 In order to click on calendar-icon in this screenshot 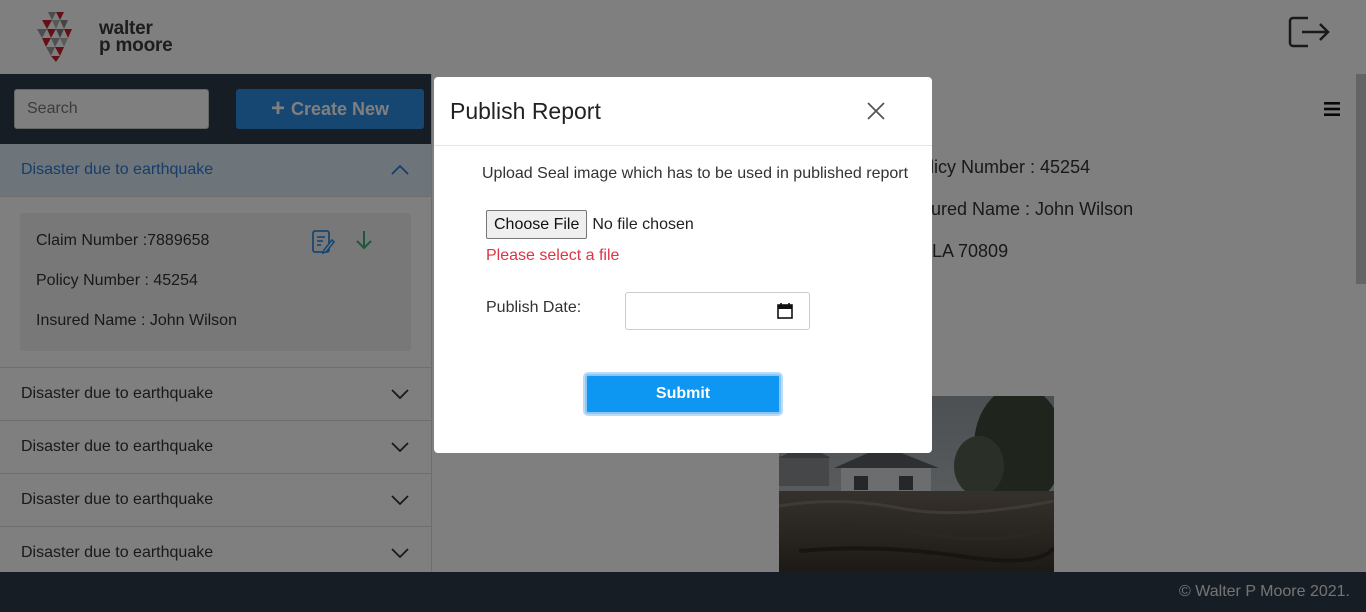, I will do `click(785, 310)`.